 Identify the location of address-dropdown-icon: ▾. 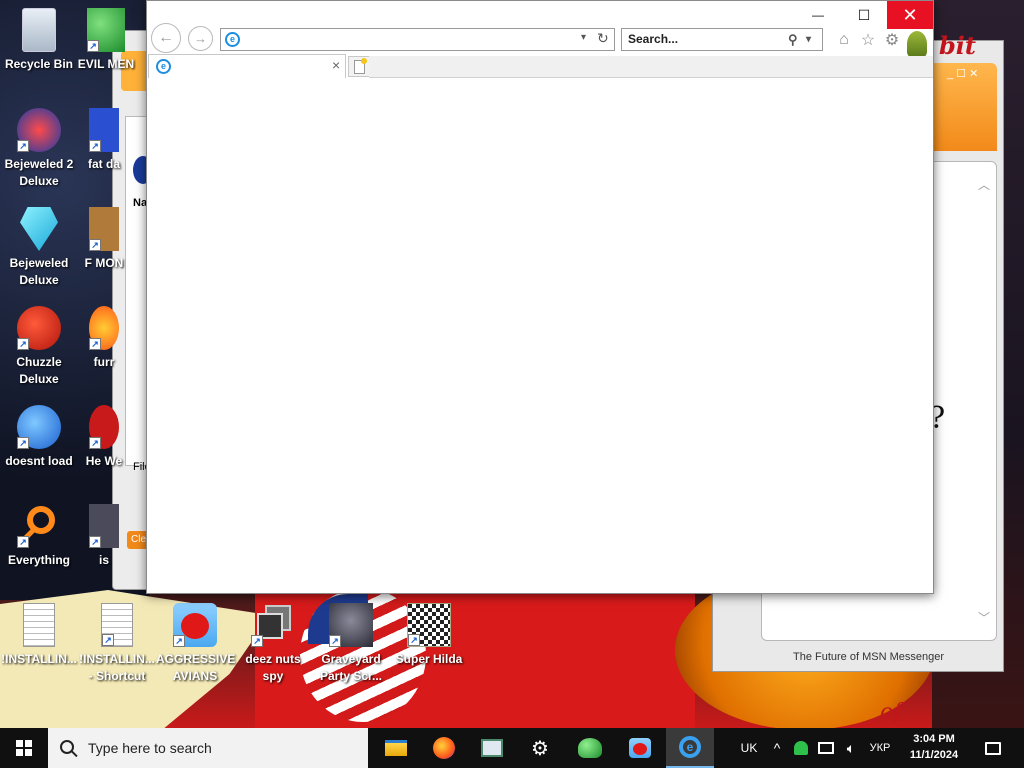
(583, 37).